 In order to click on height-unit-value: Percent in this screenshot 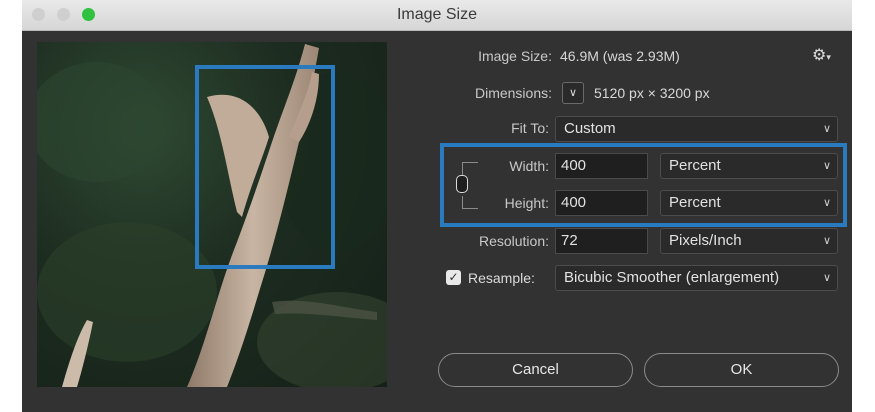, I will do `click(695, 202)`.